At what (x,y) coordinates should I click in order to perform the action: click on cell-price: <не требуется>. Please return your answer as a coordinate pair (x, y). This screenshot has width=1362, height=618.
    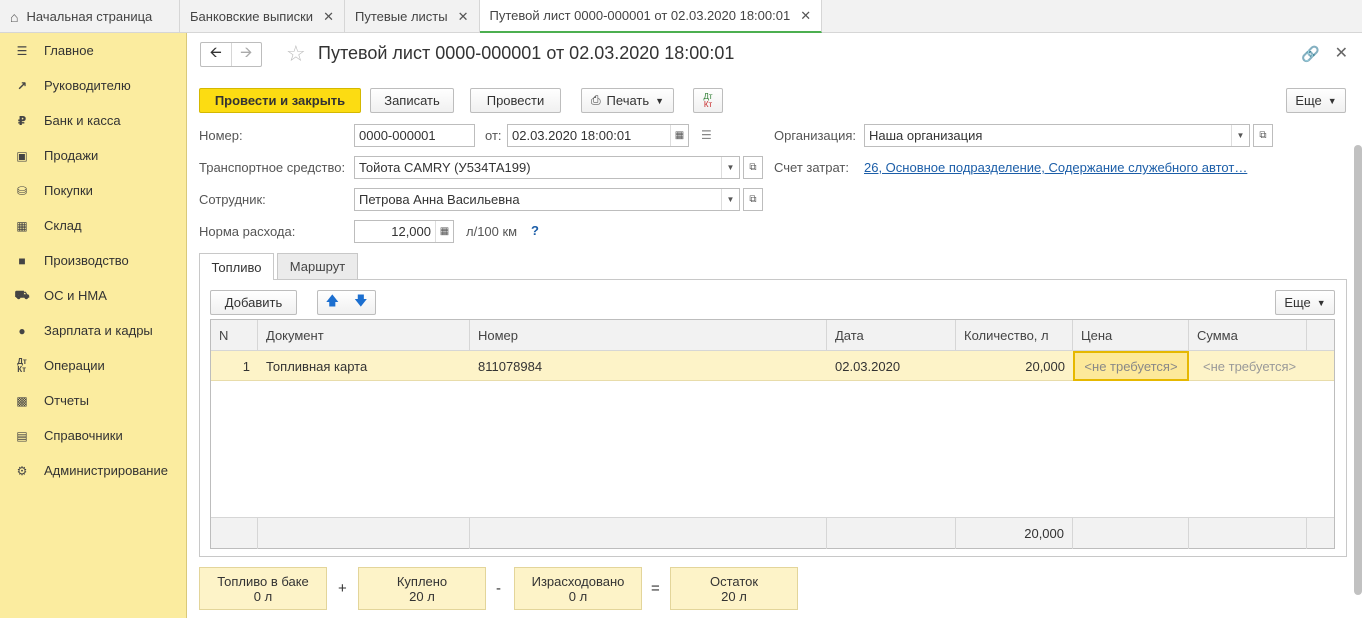
    Looking at the image, I should click on (1131, 366).